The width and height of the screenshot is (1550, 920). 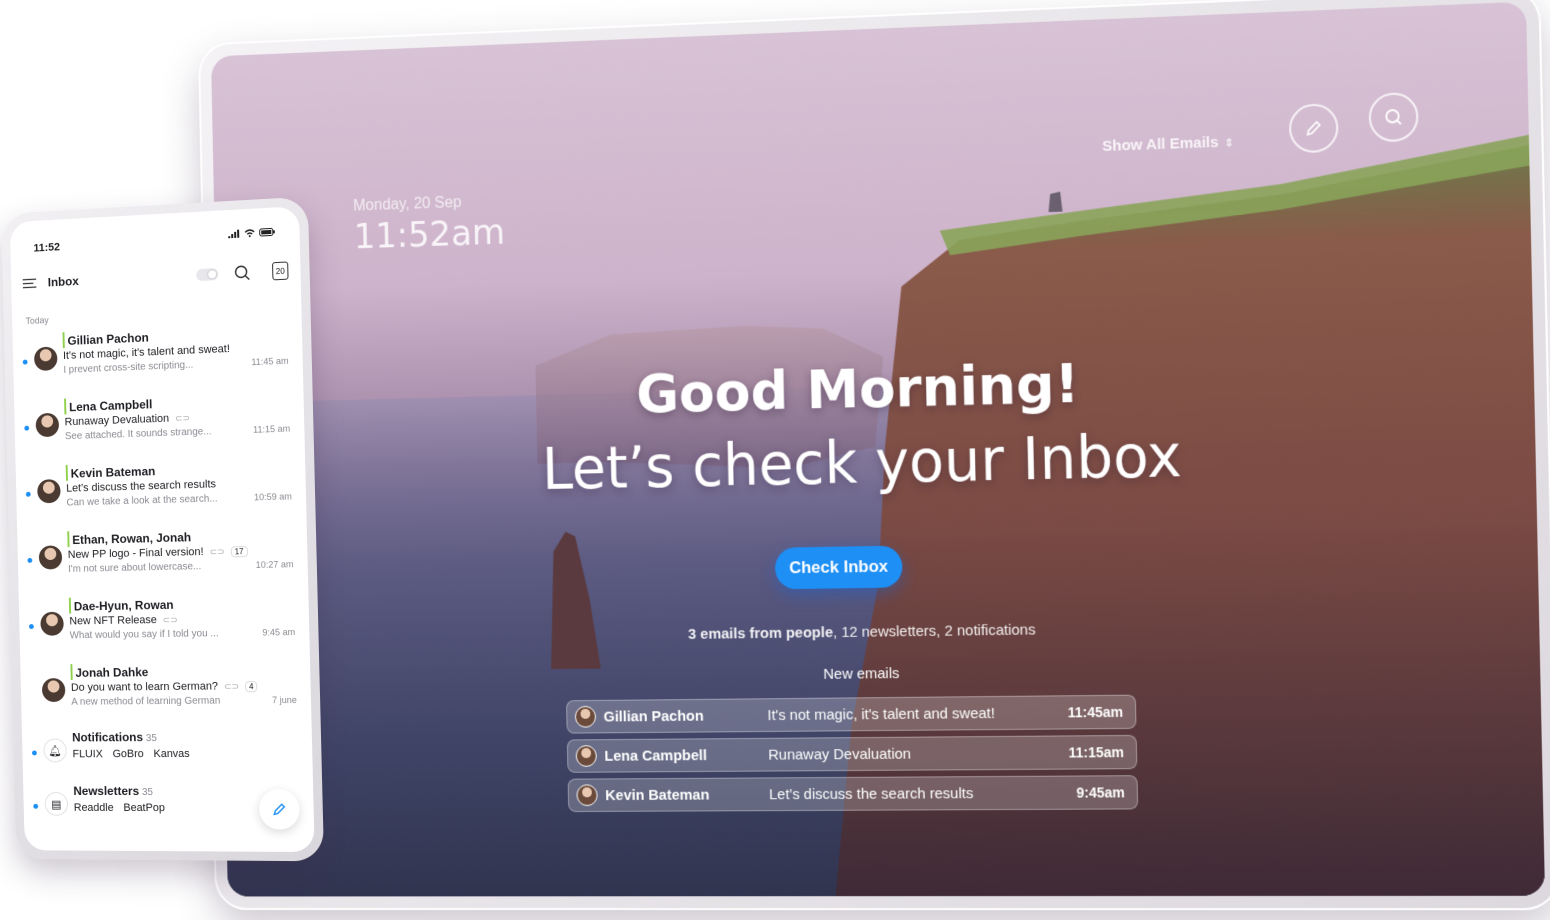 I want to click on message-subject: Do you want to learn German?, so click(x=144, y=687).